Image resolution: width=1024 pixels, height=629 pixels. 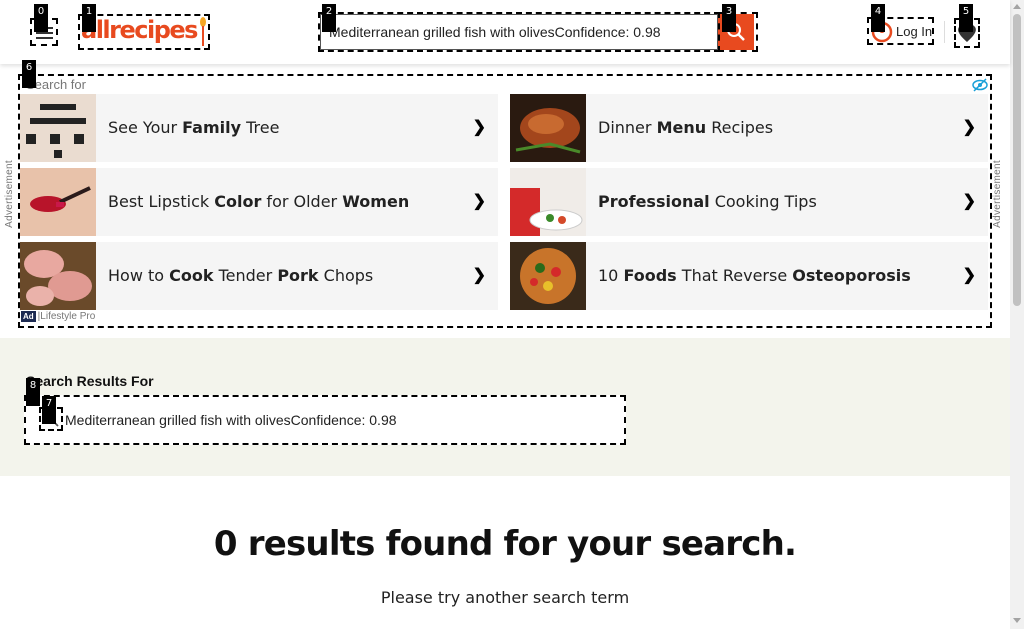 What do you see at coordinates (505, 597) in the screenshot?
I see `try-again-text: Please try another search term` at bounding box center [505, 597].